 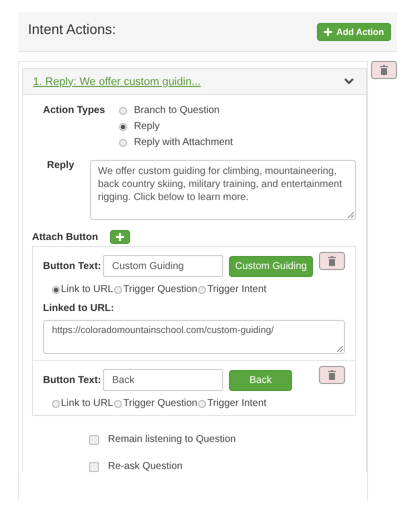 I want to click on checkbox-label: Re-ask Question, so click(x=145, y=466).